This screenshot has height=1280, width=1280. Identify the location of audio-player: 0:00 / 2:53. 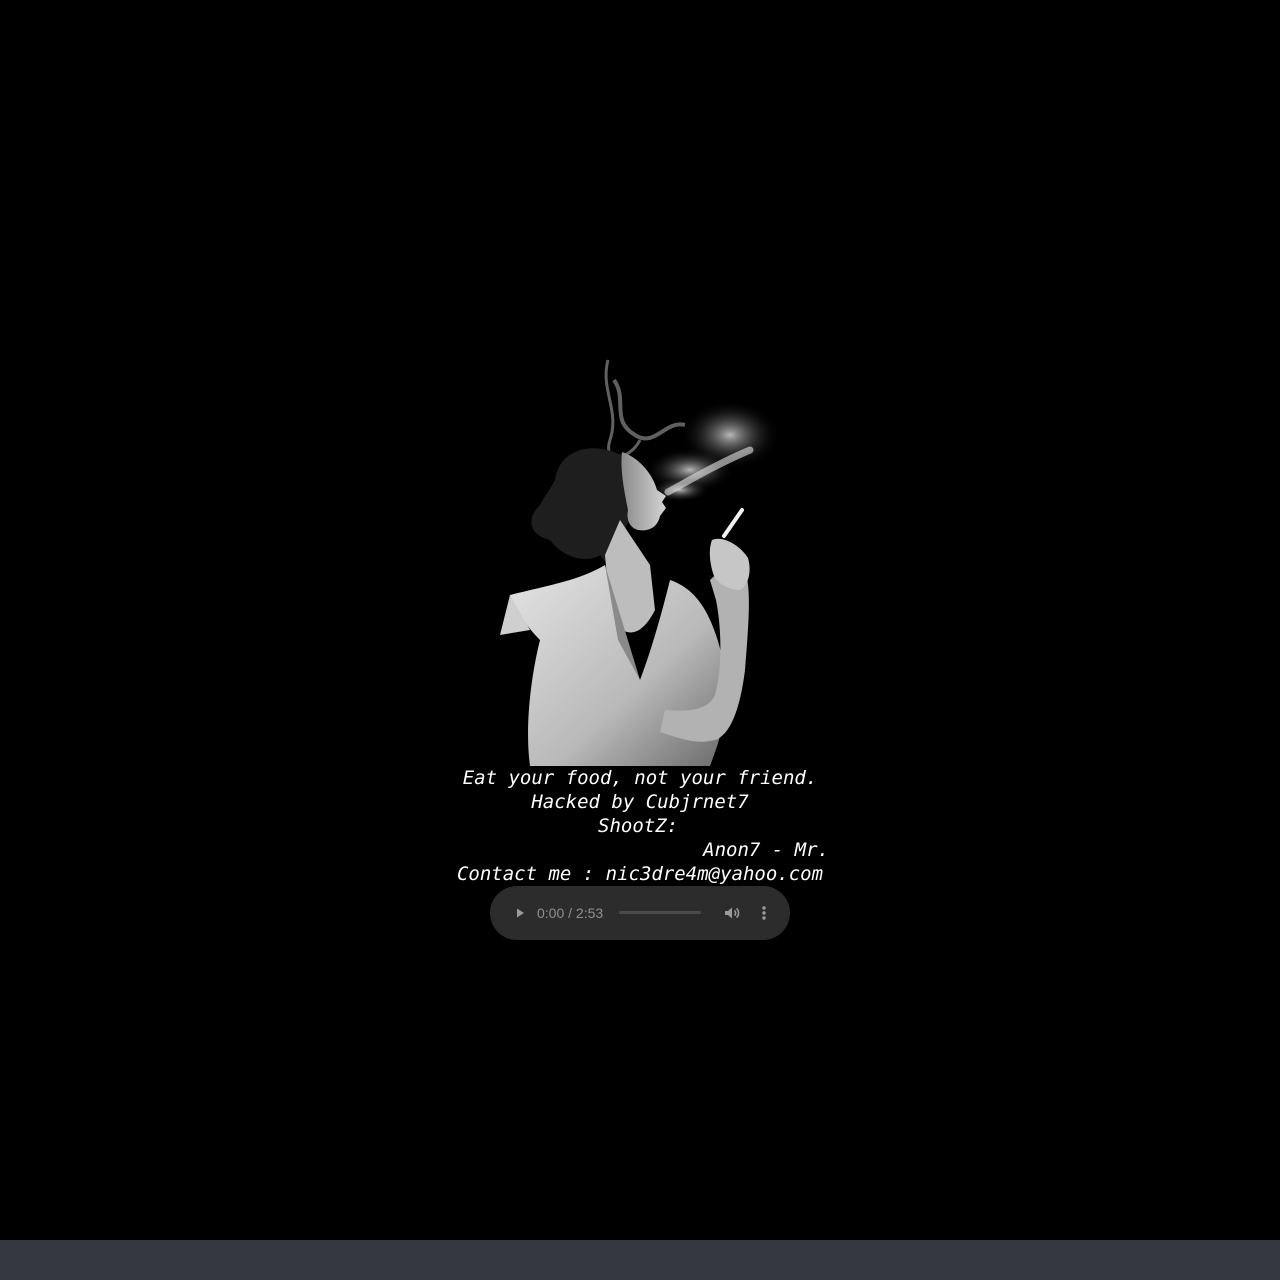
(640, 913).